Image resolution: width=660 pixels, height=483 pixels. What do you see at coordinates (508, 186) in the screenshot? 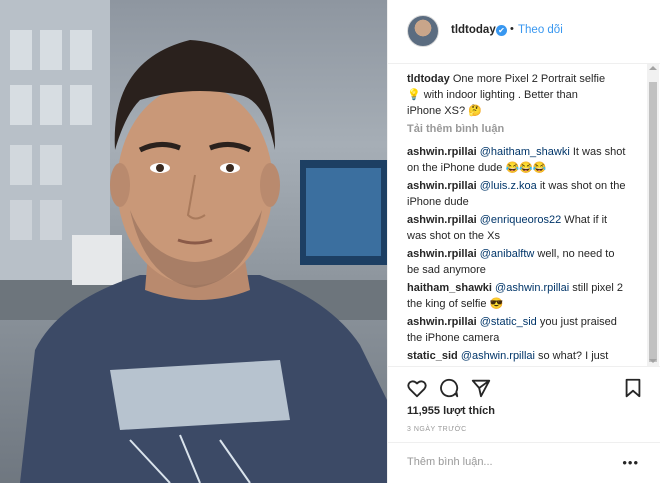
I see `comment-mention: @luis.z.koa` at bounding box center [508, 186].